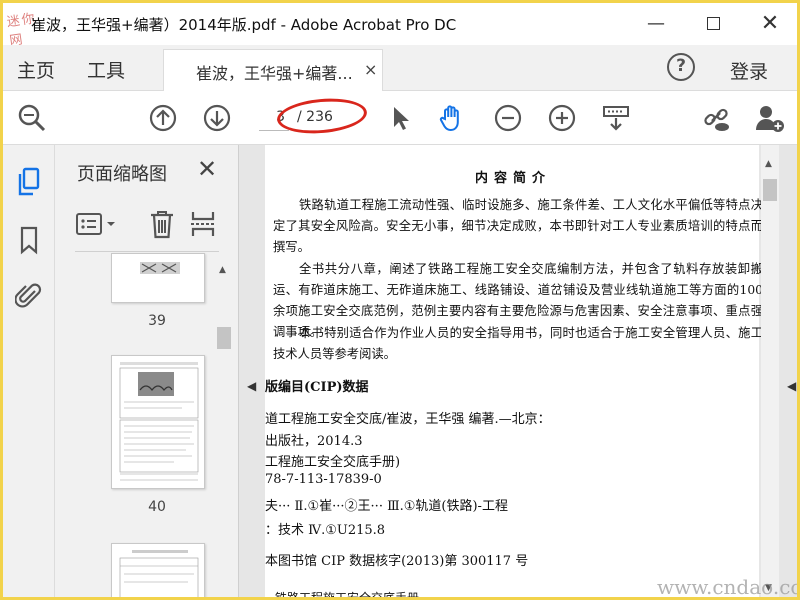 Image resolution: width=800 pixels, height=600 pixels. What do you see at coordinates (122, 174) in the screenshot?
I see `thumbnails-panel-title: 页面缩略图` at bounding box center [122, 174].